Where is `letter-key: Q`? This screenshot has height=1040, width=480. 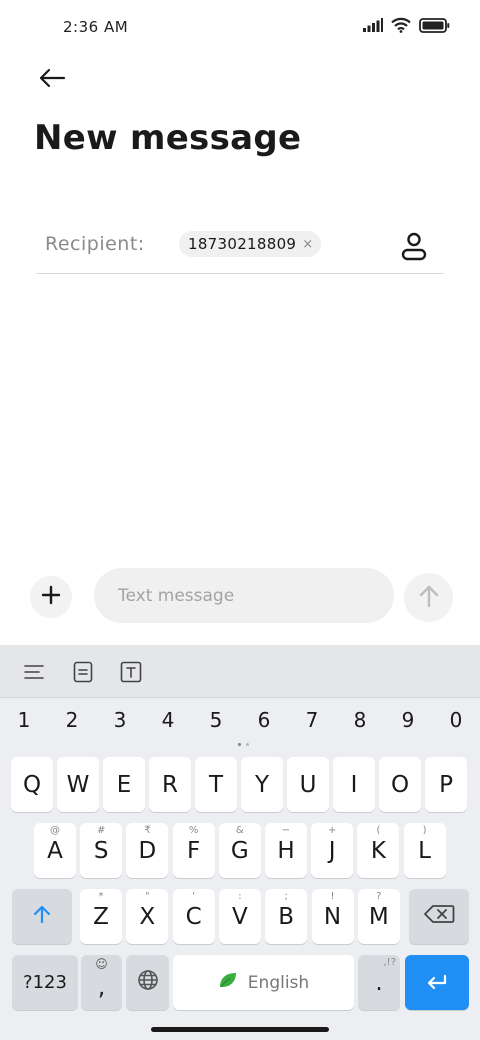 letter-key: Q is located at coordinates (32, 784).